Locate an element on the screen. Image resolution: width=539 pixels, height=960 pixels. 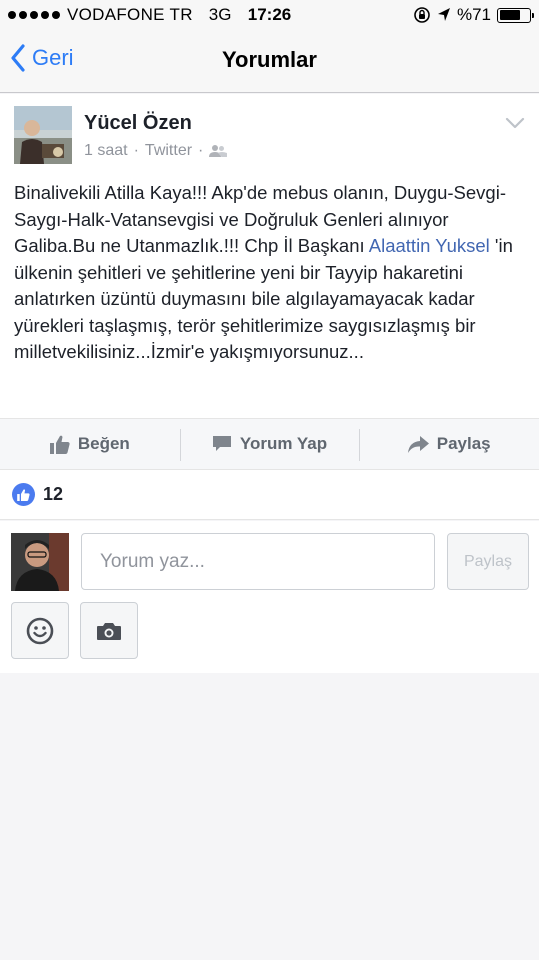
post-meta: 1 saat · Twitter · is located at coordinates (156, 151).